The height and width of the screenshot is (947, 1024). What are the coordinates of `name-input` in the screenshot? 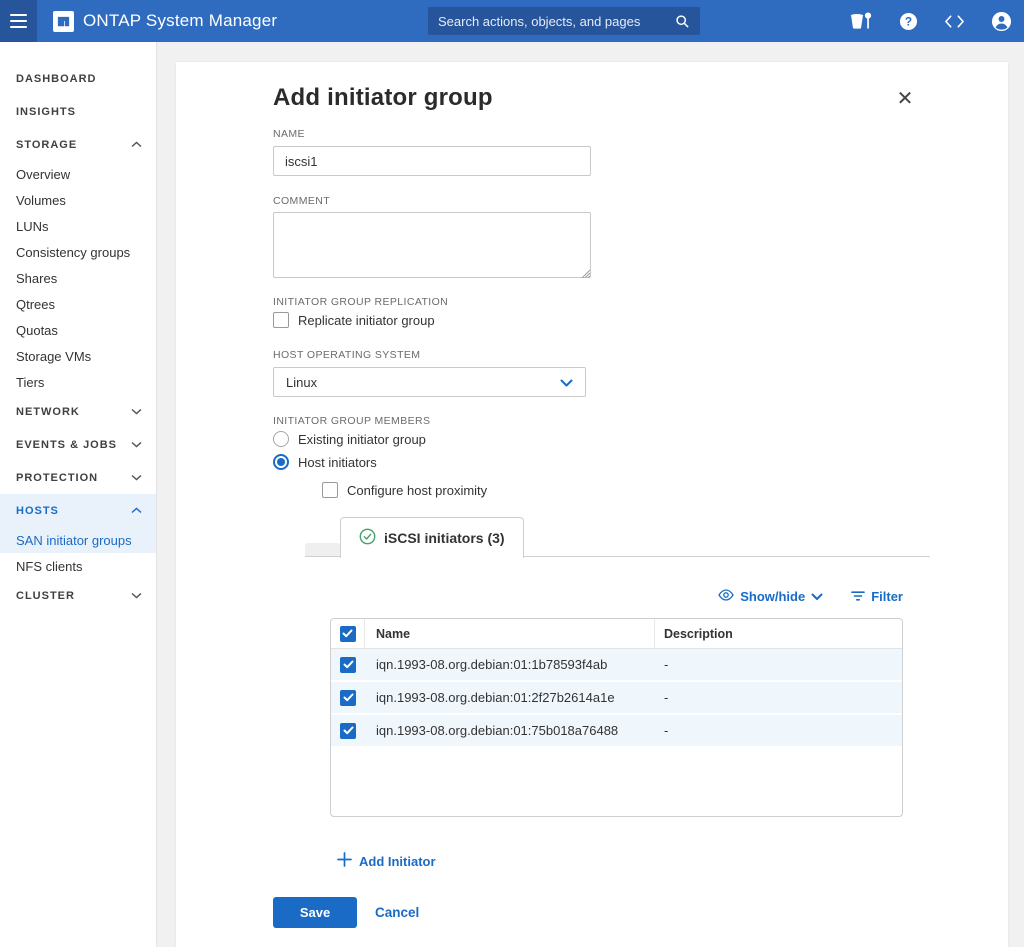 It's located at (432, 161).